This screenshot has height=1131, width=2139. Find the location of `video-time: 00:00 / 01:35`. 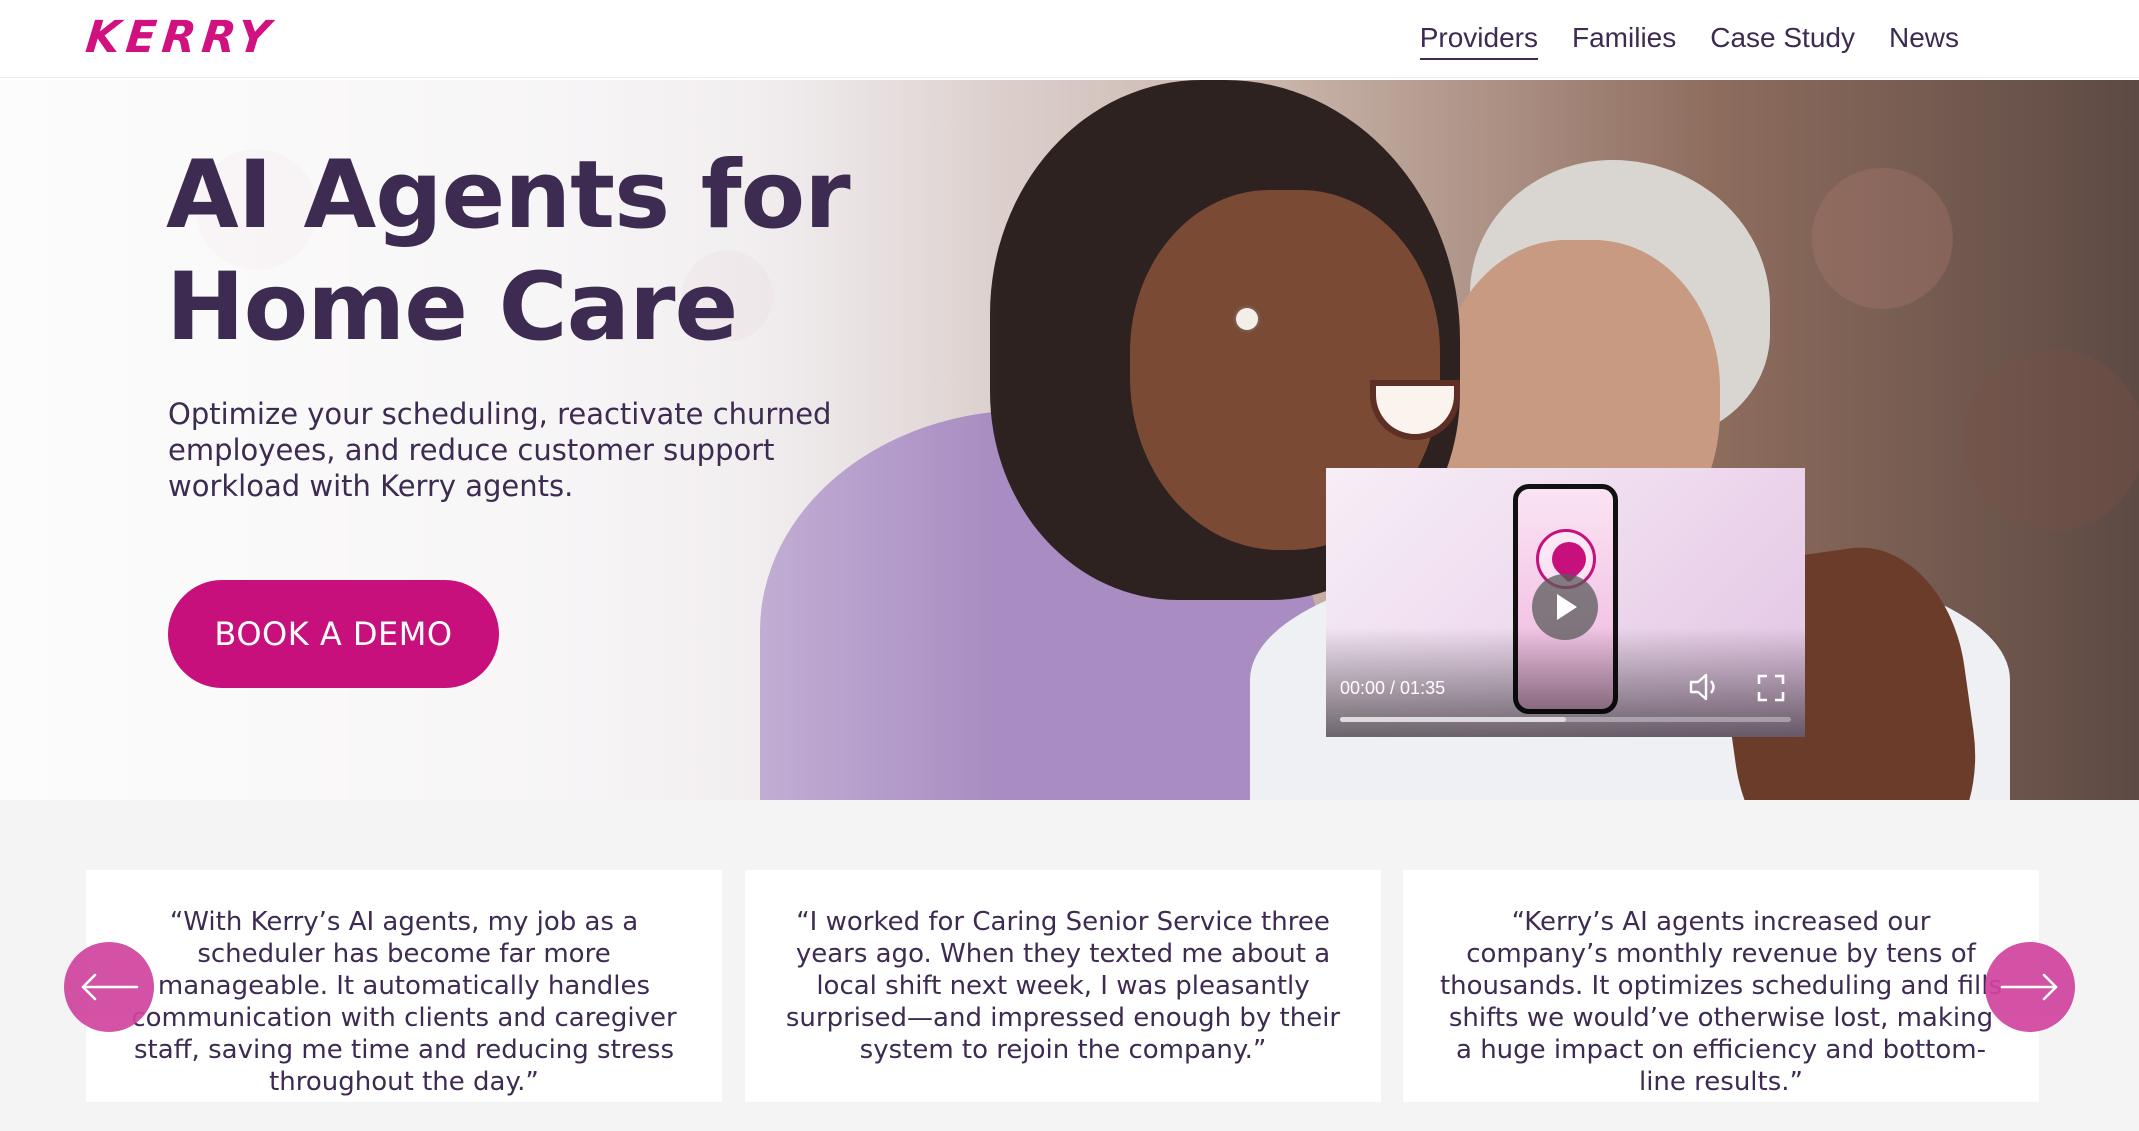

video-time: 00:00 / 01:35 is located at coordinates (1393, 688).